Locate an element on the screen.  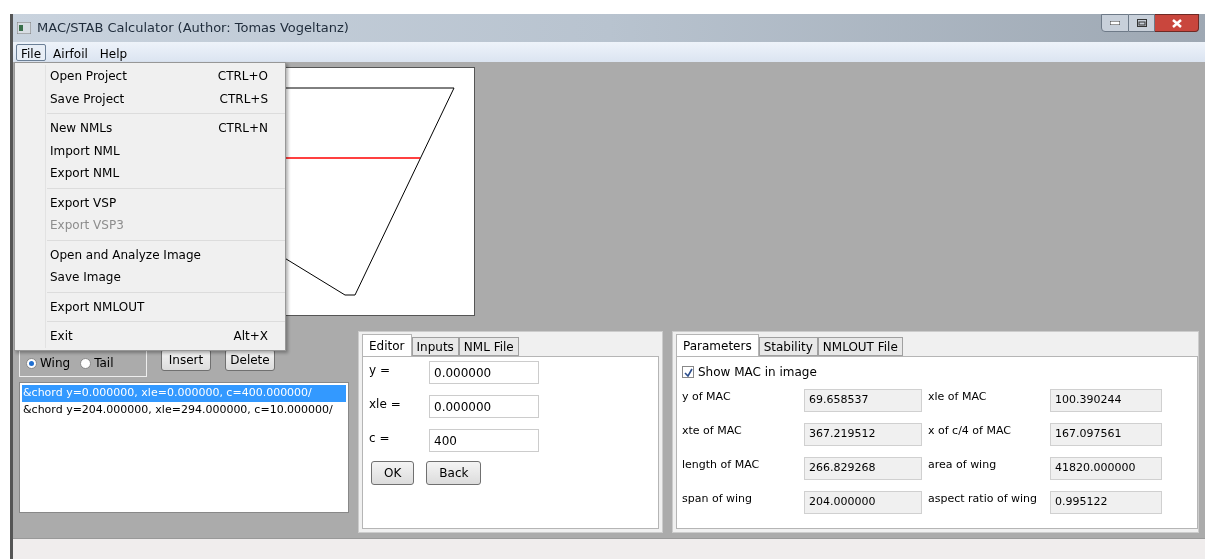
close-icon is located at coordinates (1176, 23).